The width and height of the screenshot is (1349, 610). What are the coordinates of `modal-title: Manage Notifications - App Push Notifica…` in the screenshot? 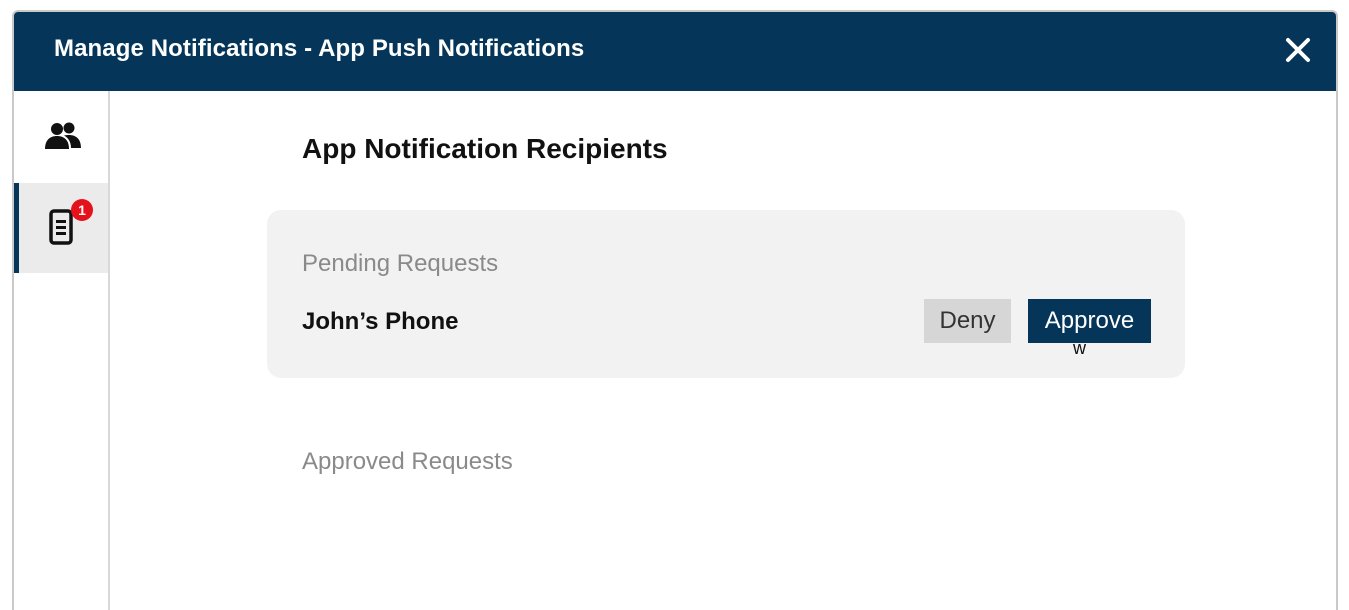 It's located at (319, 48).